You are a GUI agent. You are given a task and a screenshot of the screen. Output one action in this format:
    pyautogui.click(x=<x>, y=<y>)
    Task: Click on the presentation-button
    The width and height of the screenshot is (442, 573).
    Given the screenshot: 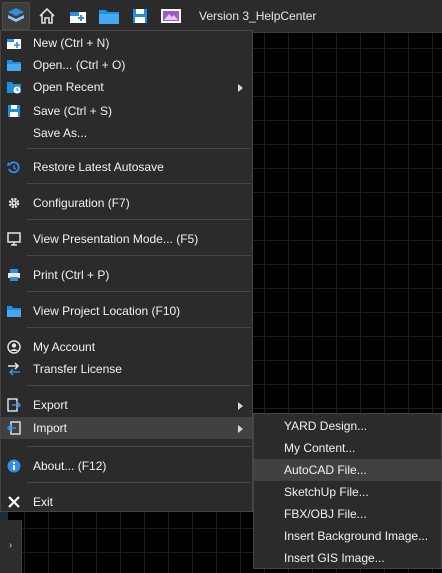 What is the action you would take?
    pyautogui.click(x=171, y=16)
    